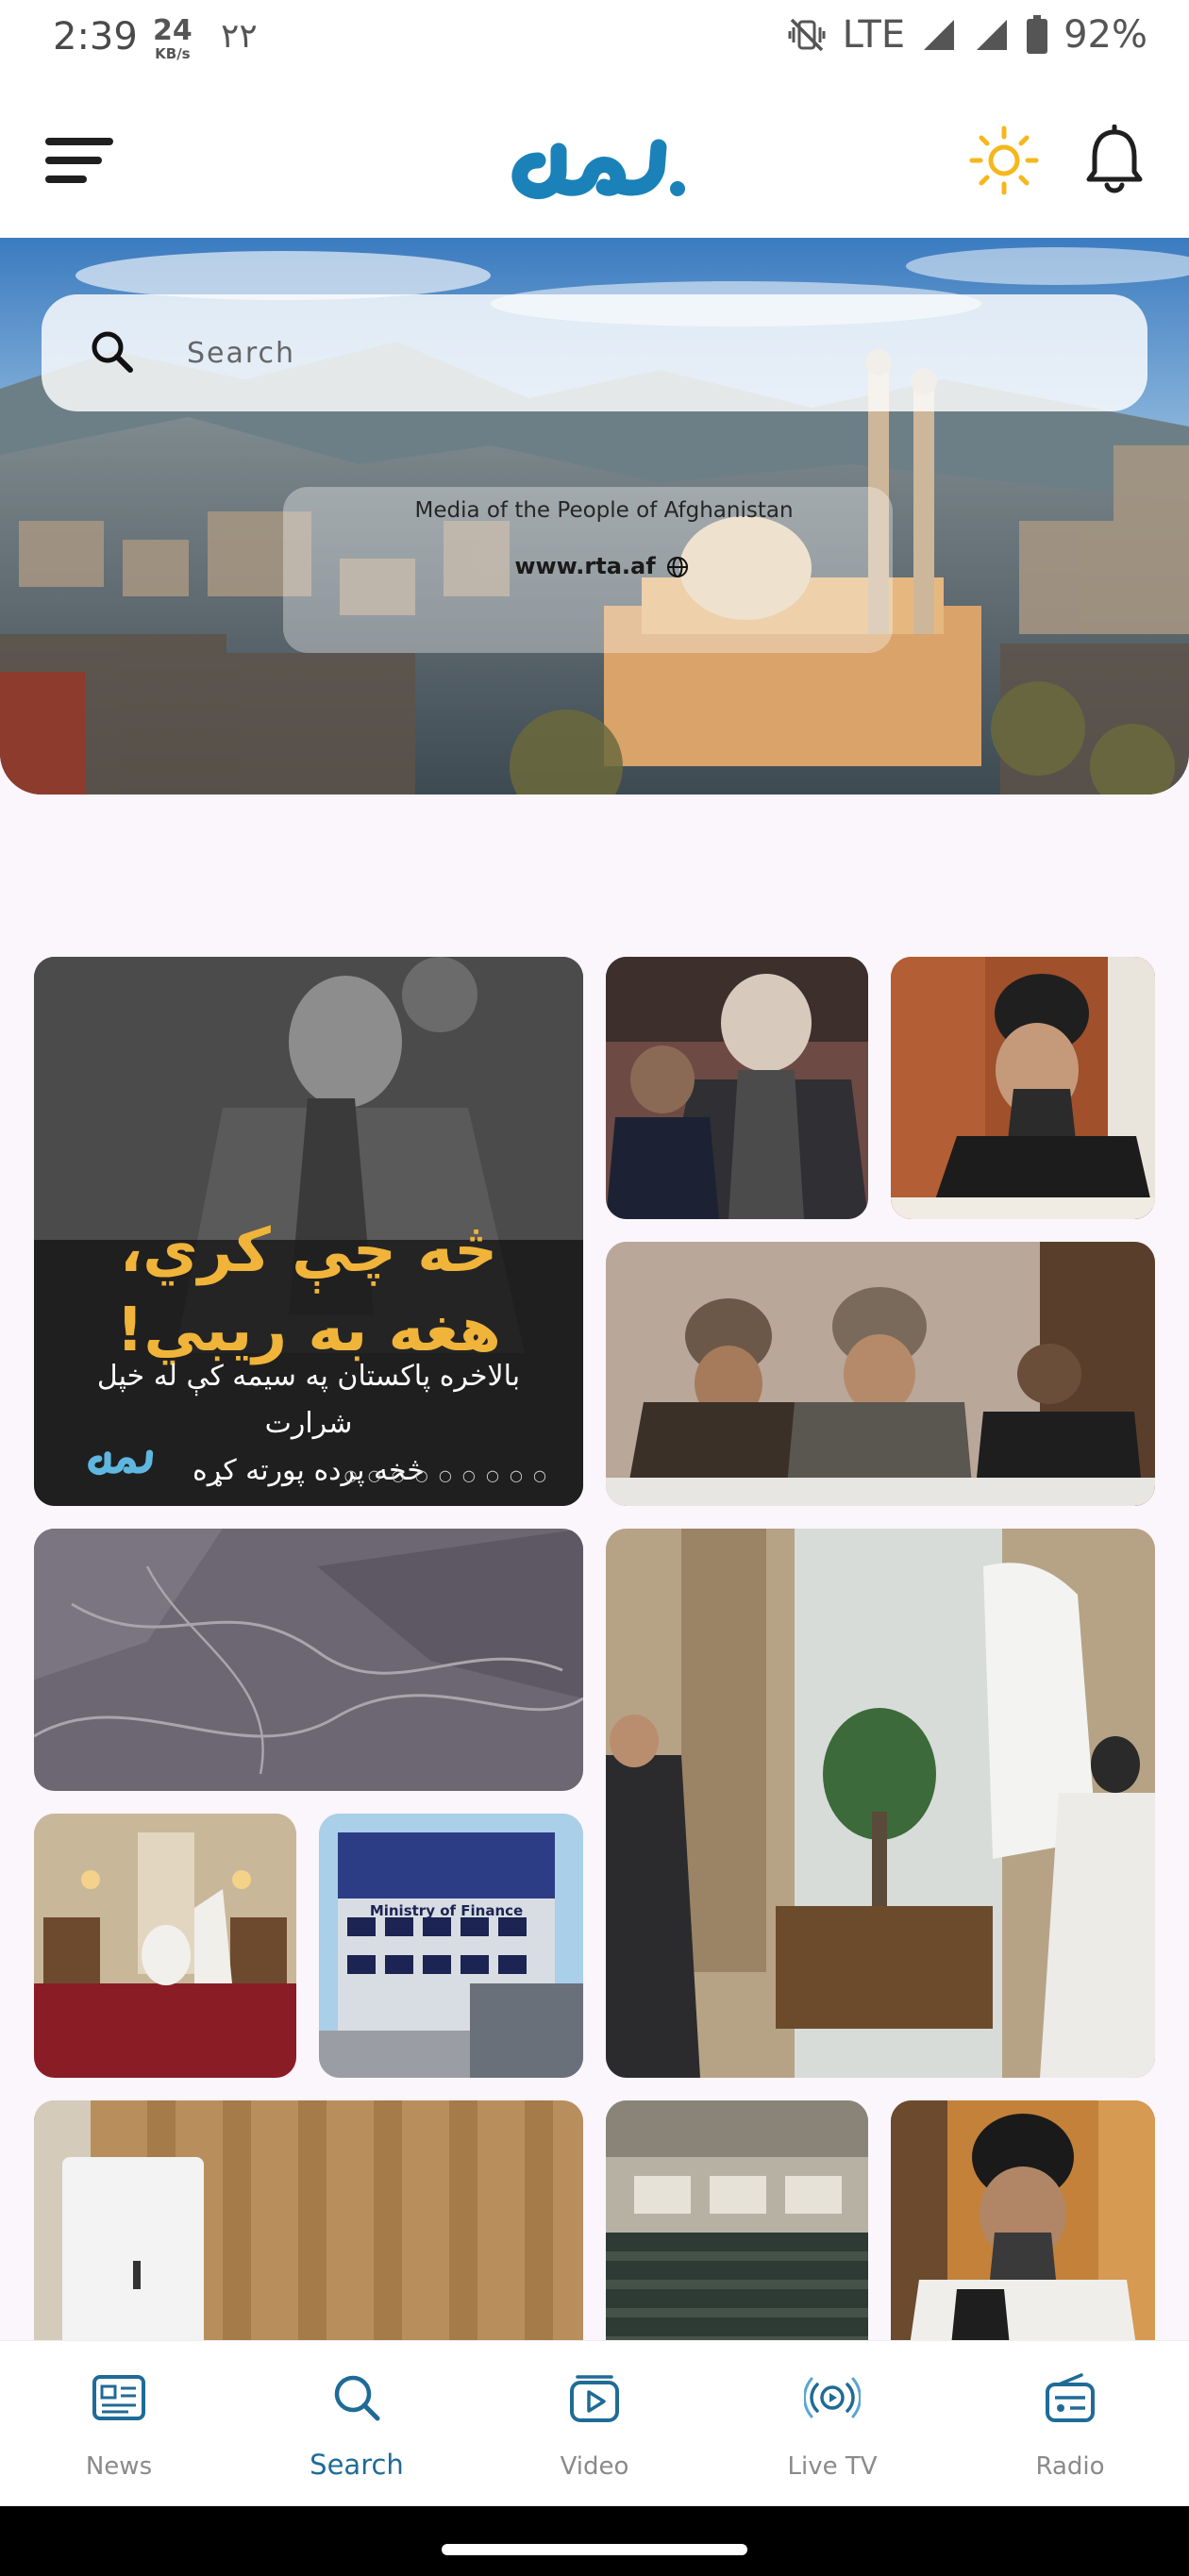  Describe the element at coordinates (967, 35) in the screenshot. I see `status-right-group: LTE 92%` at that location.